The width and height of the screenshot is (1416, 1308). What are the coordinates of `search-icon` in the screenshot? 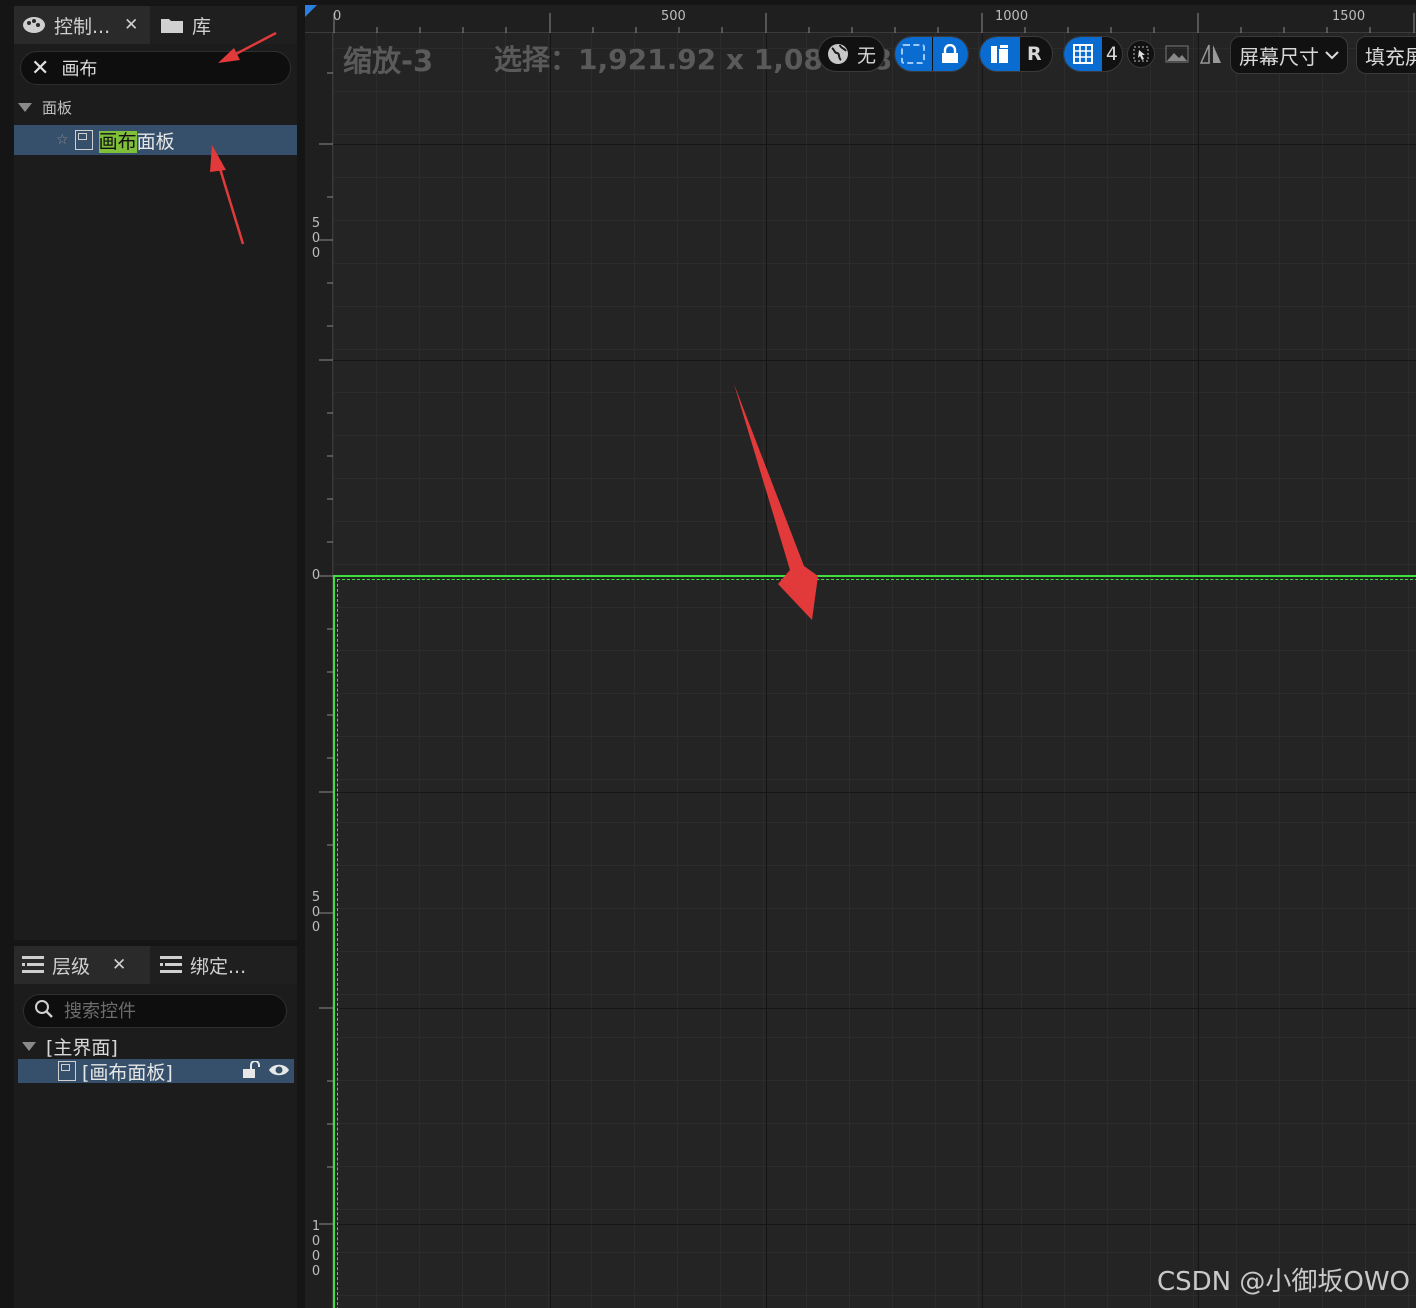 It's located at (44, 1011).